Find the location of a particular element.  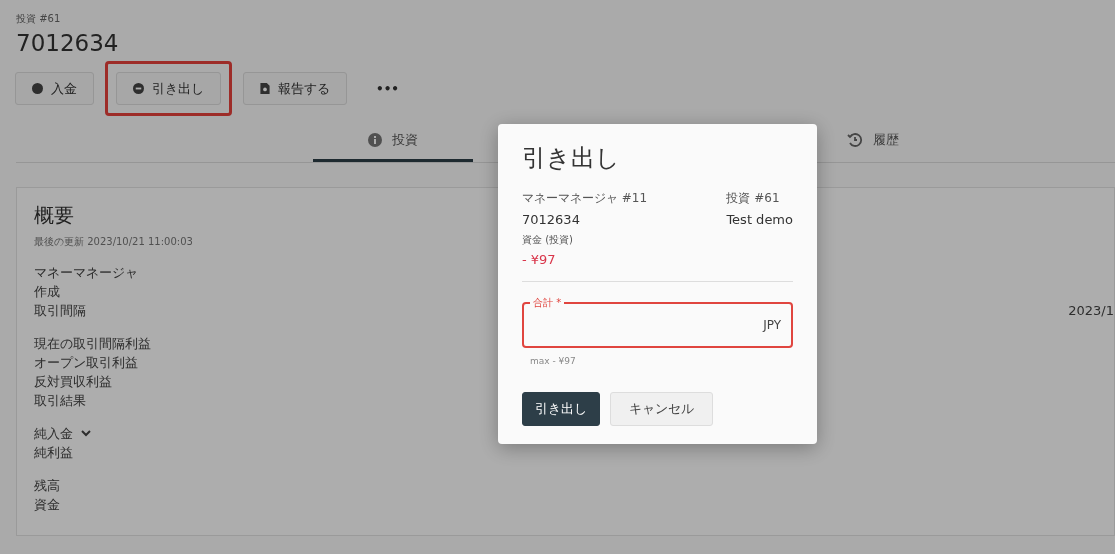

row-label: 作成 is located at coordinates (47, 292).